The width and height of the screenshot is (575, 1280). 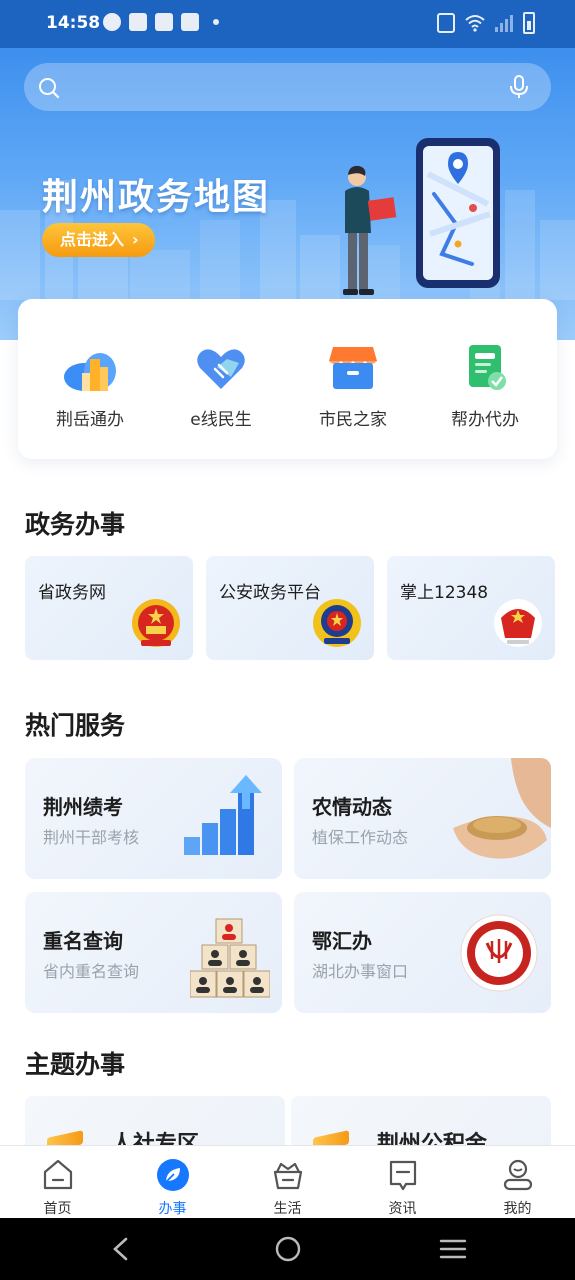 I want to click on wifi-icon, so click(x=475, y=23).